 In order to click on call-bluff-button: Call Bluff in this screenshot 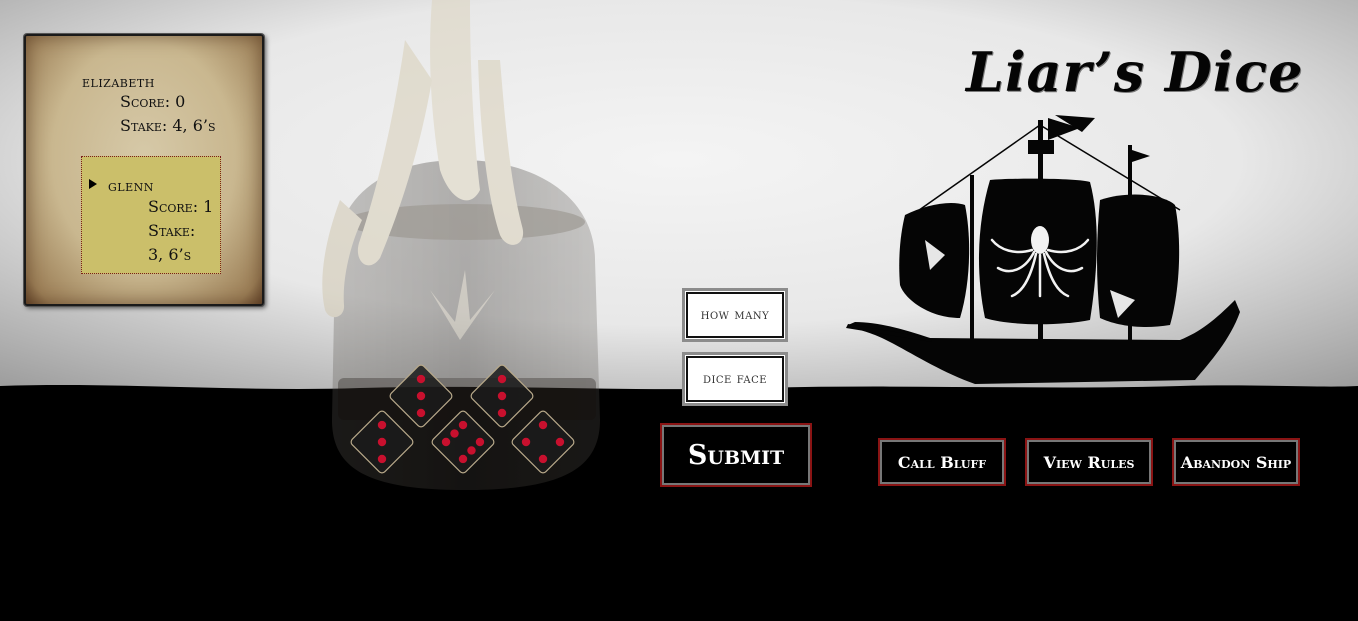, I will do `click(942, 462)`.